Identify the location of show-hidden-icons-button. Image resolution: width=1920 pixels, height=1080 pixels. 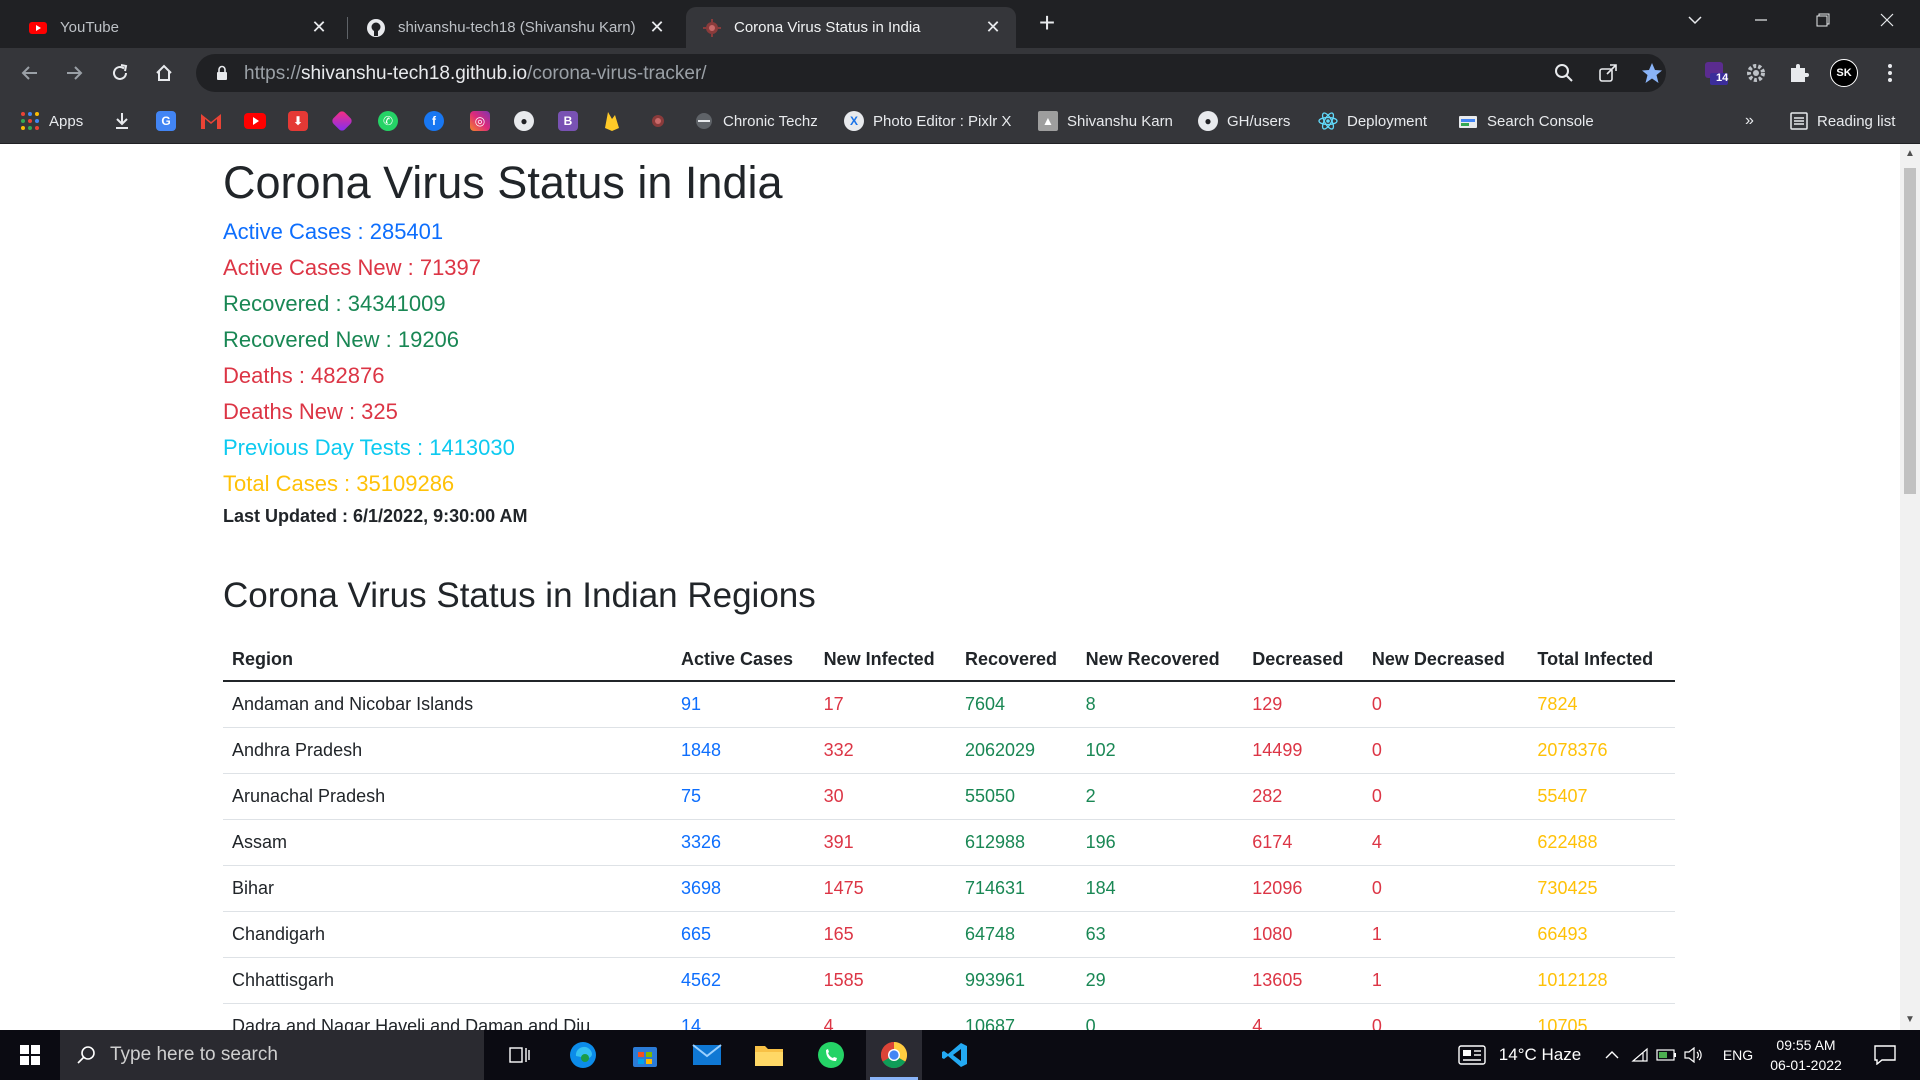
(1612, 1055).